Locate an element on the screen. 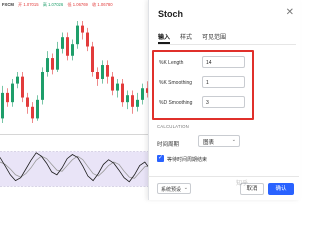 The image size is (320, 240). field-d-smoothing: %D Smoothing 3 is located at coordinates (203, 103).